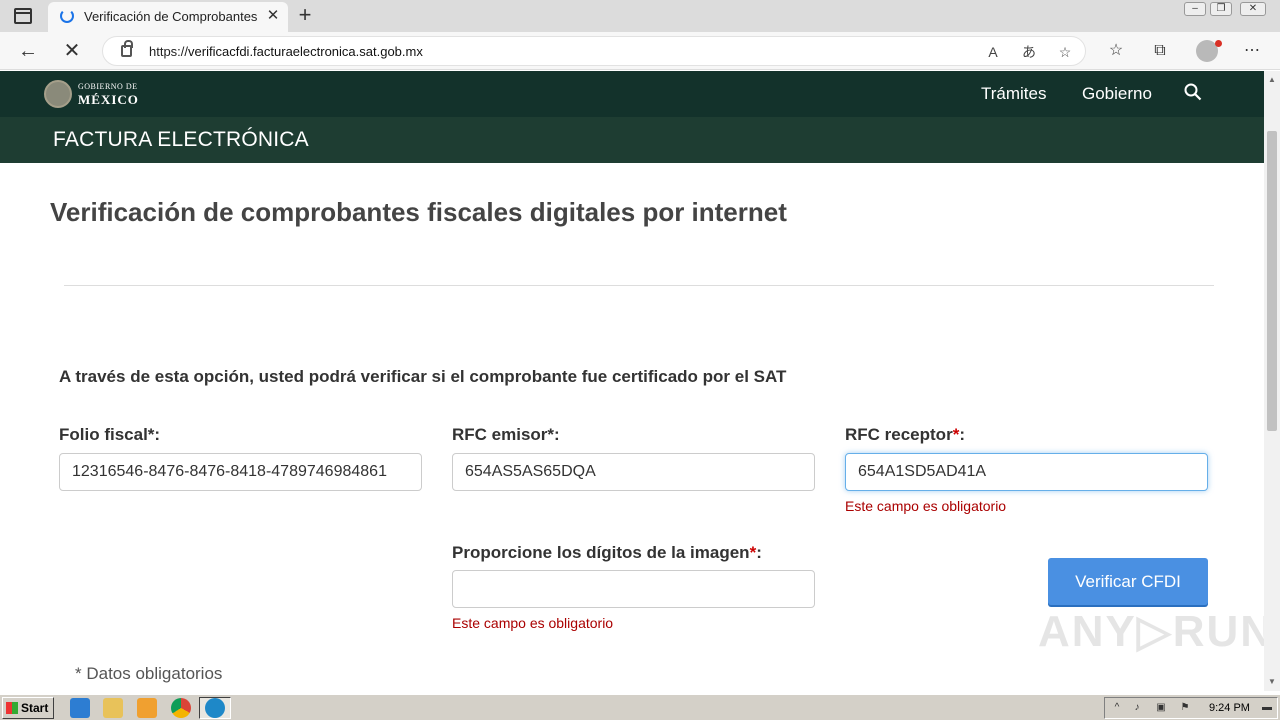 The width and height of the screenshot is (1280, 720). What do you see at coordinates (157, 434) in the screenshot?
I see `folio-colon: :` at bounding box center [157, 434].